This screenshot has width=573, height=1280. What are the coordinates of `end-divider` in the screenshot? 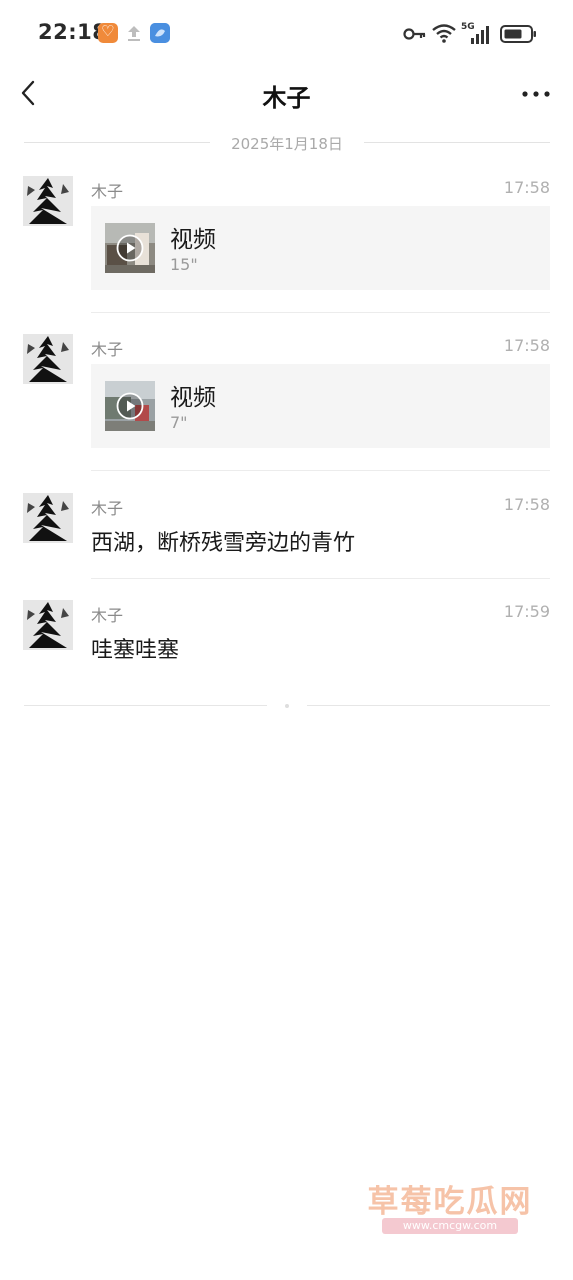 It's located at (287, 706).